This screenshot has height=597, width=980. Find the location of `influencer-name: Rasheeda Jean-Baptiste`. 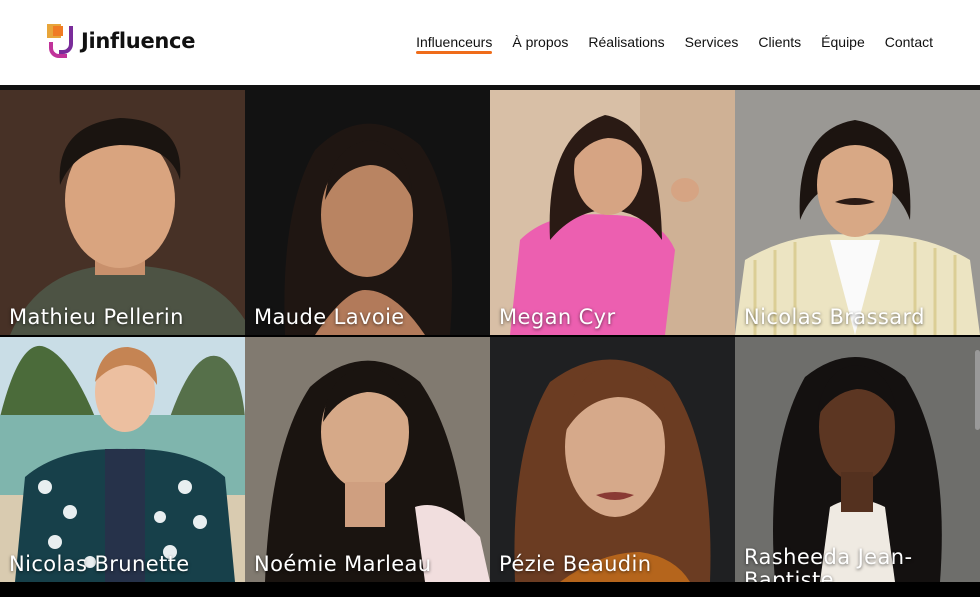

influencer-name: Rasheeda Jean-Baptiste is located at coordinates (828, 564).